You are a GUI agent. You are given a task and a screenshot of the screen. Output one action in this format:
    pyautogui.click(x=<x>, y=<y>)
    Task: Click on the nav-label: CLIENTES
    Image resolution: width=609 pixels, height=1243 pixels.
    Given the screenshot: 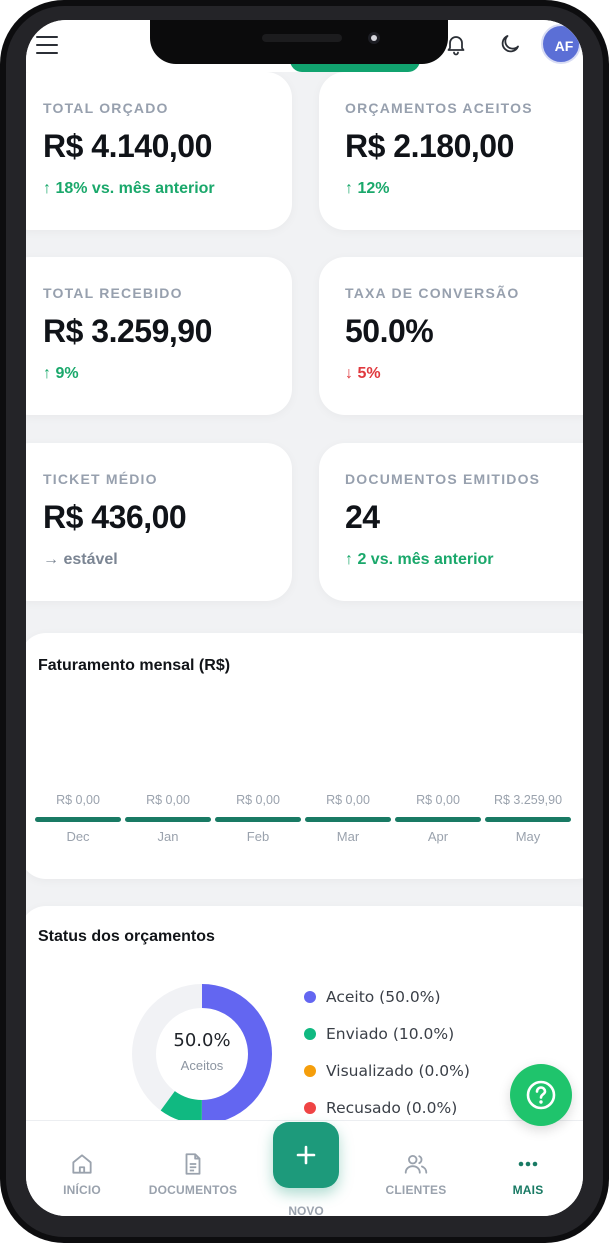 What is the action you would take?
    pyautogui.click(x=416, y=1190)
    